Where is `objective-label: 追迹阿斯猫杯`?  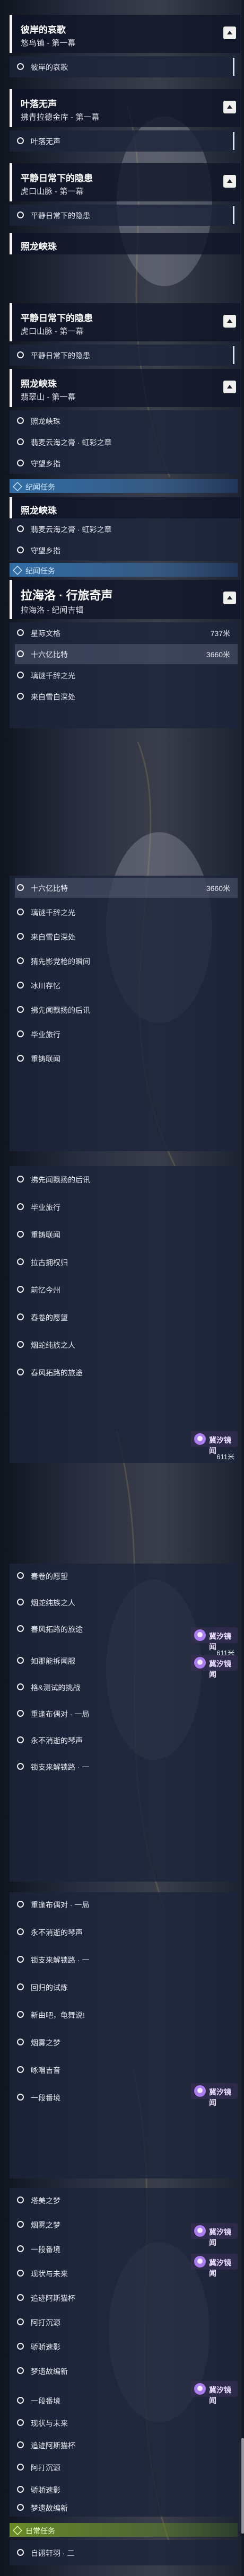
objective-label: 追迹阿斯猫杯 is located at coordinates (53, 2298).